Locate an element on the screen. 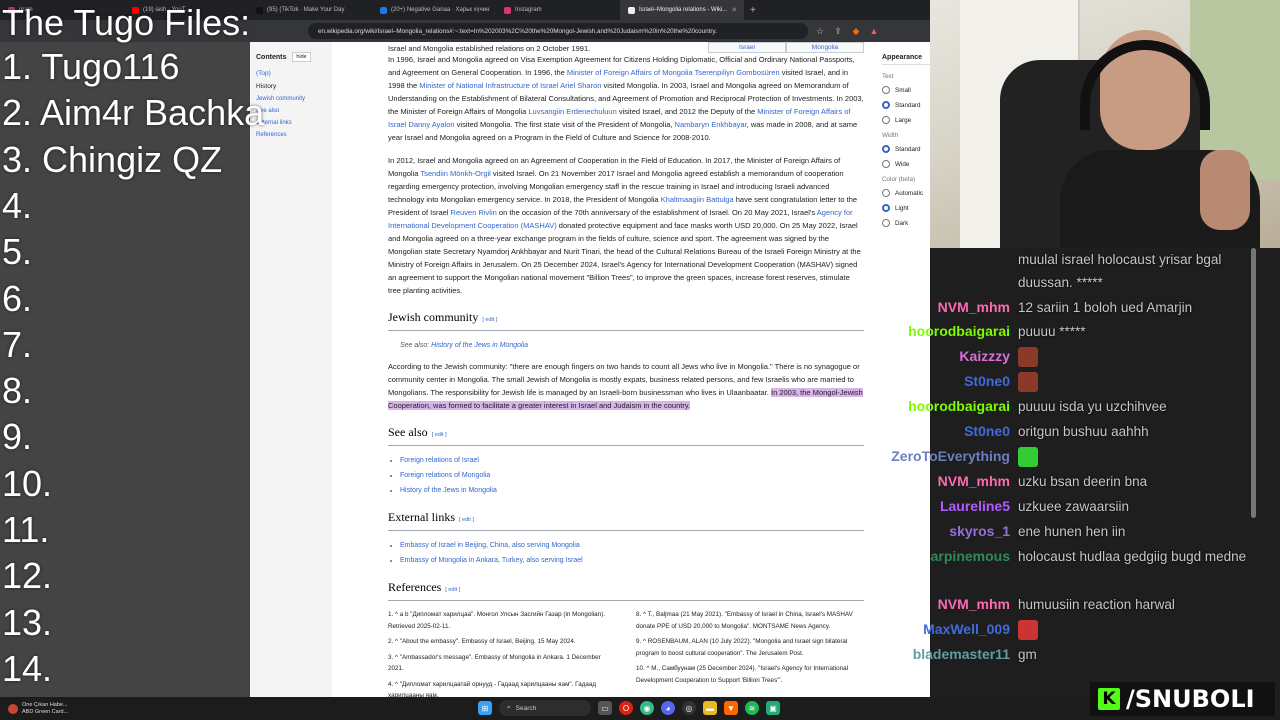  browser-tab-facebook: (20+) Negative Ganaa · Харьк хүчин is located at coordinates (434, 10).